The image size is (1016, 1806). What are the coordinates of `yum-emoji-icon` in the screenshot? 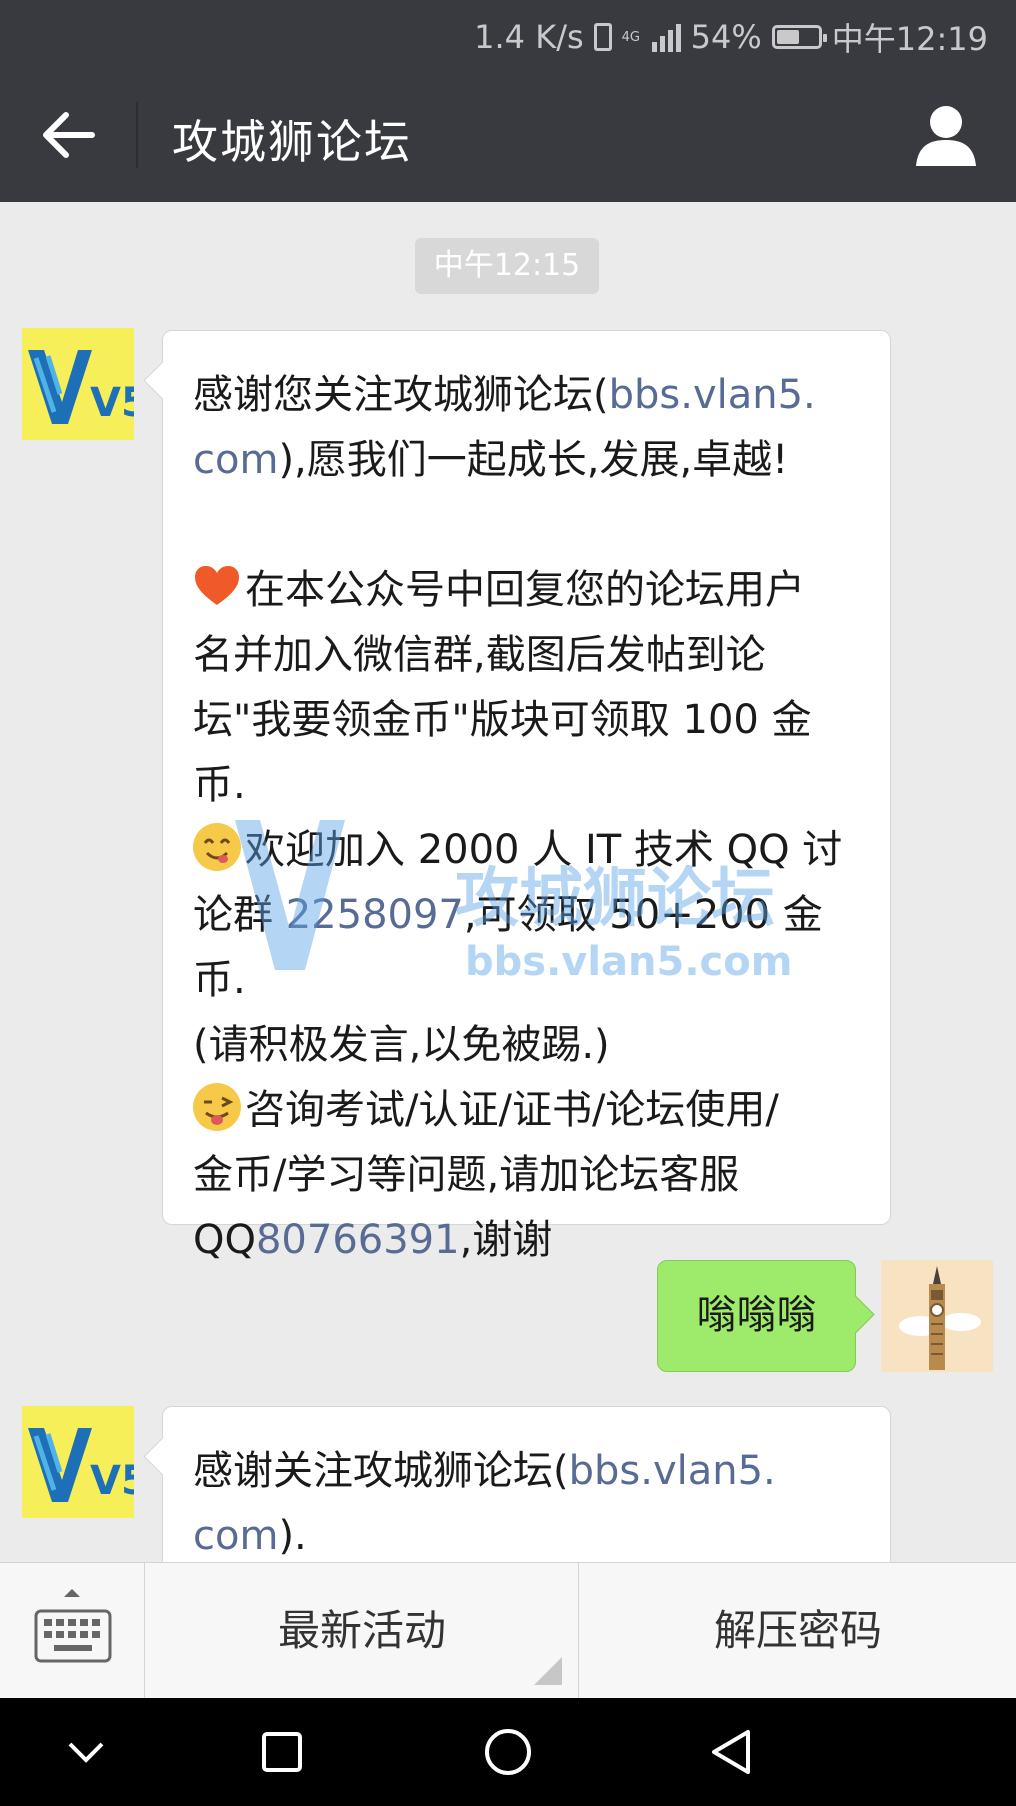 It's located at (217, 847).